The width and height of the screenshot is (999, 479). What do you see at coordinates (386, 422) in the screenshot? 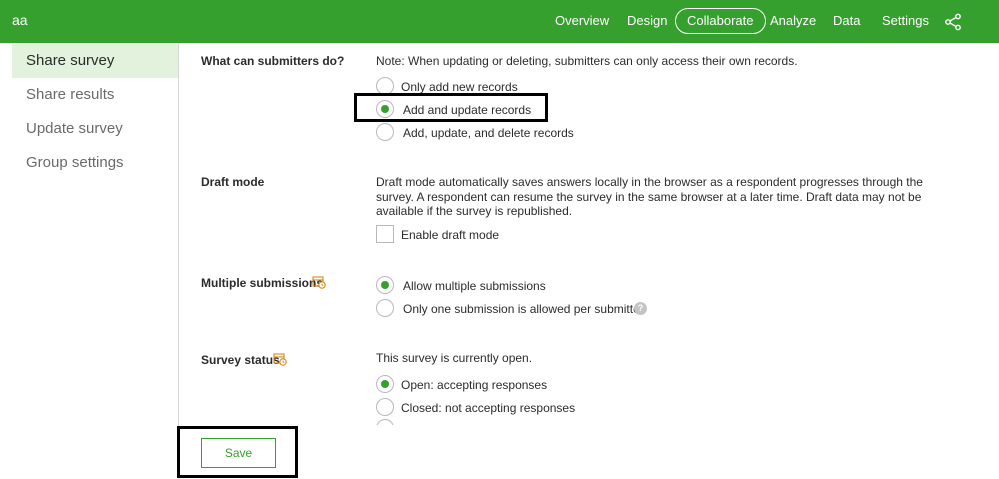
I see `radio-clipped` at bounding box center [386, 422].